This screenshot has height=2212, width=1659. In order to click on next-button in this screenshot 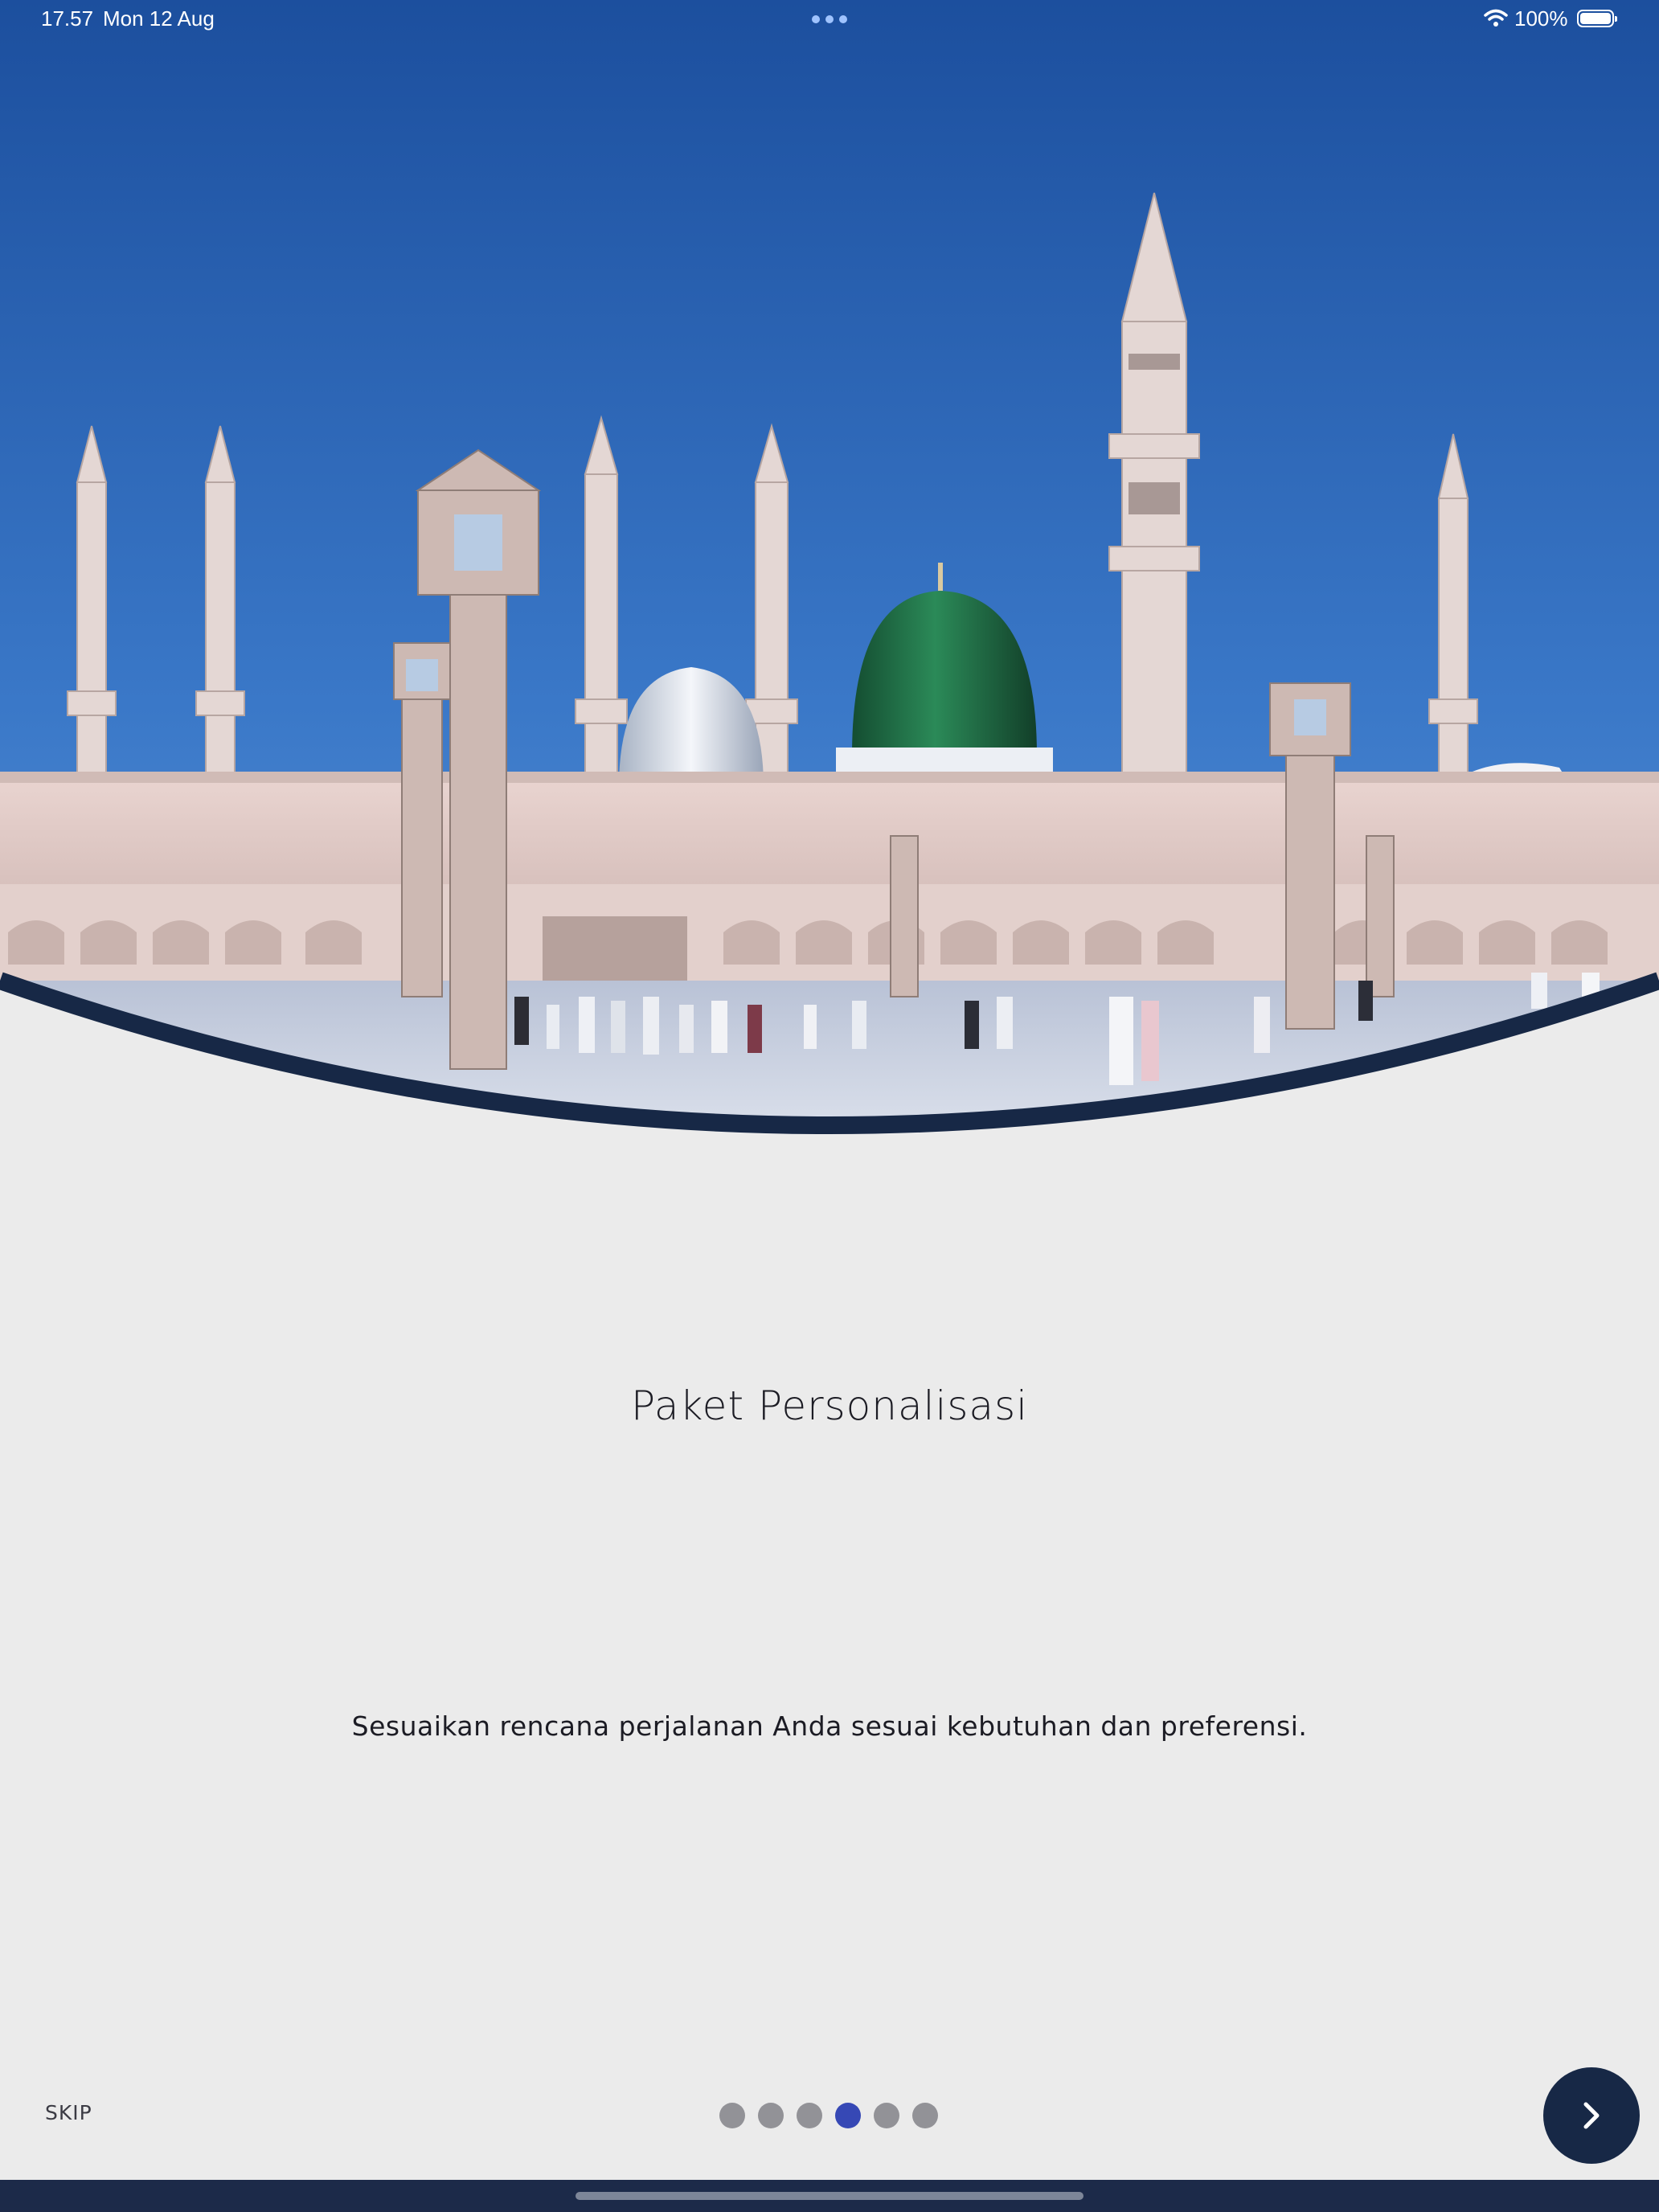, I will do `click(1591, 2115)`.